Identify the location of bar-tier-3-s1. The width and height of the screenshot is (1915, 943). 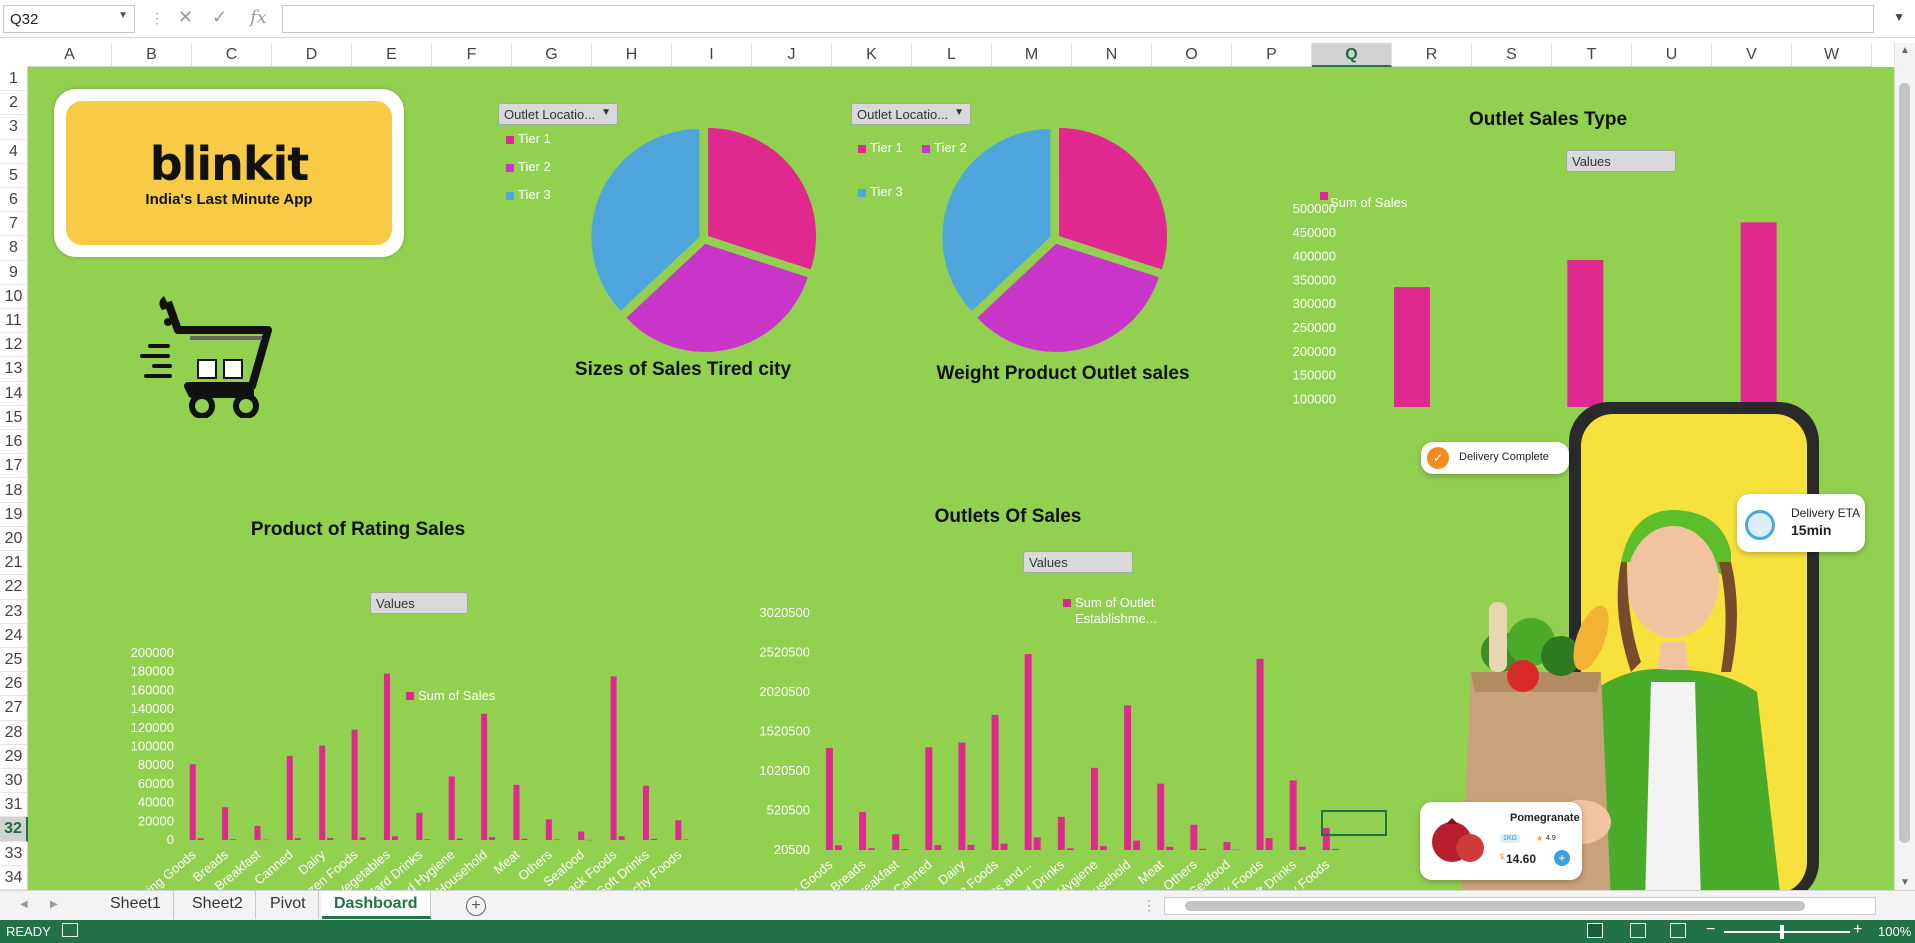
(1758, 314).